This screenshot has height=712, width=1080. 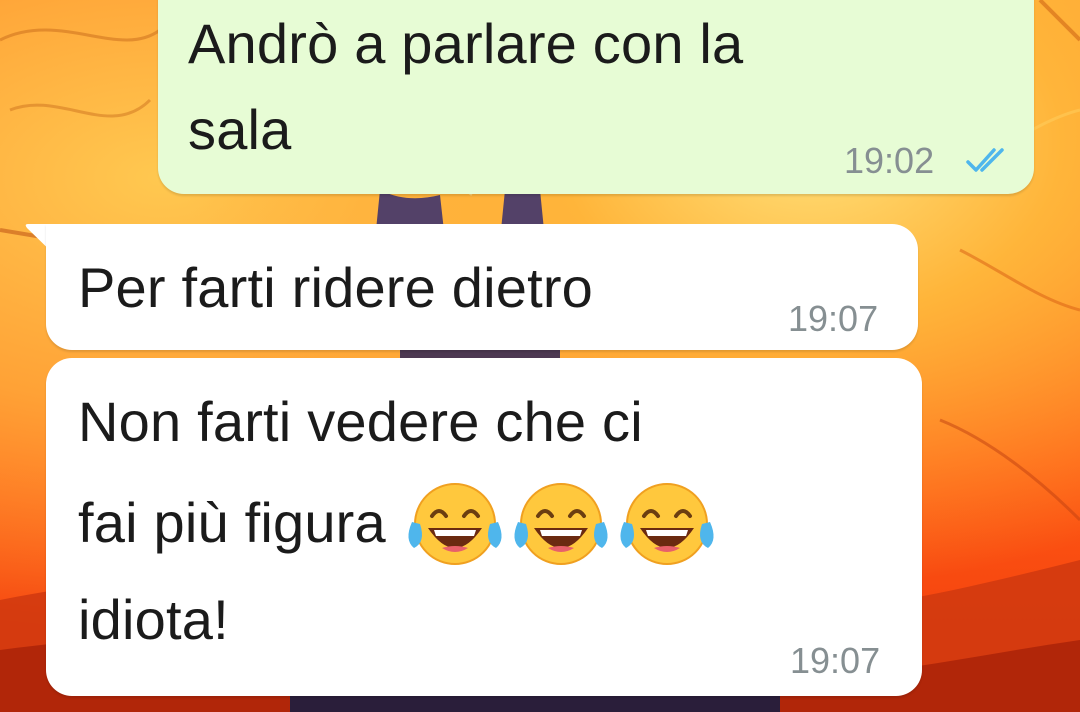 What do you see at coordinates (232, 522) in the screenshot?
I see `message-text: fai più figura` at bounding box center [232, 522].